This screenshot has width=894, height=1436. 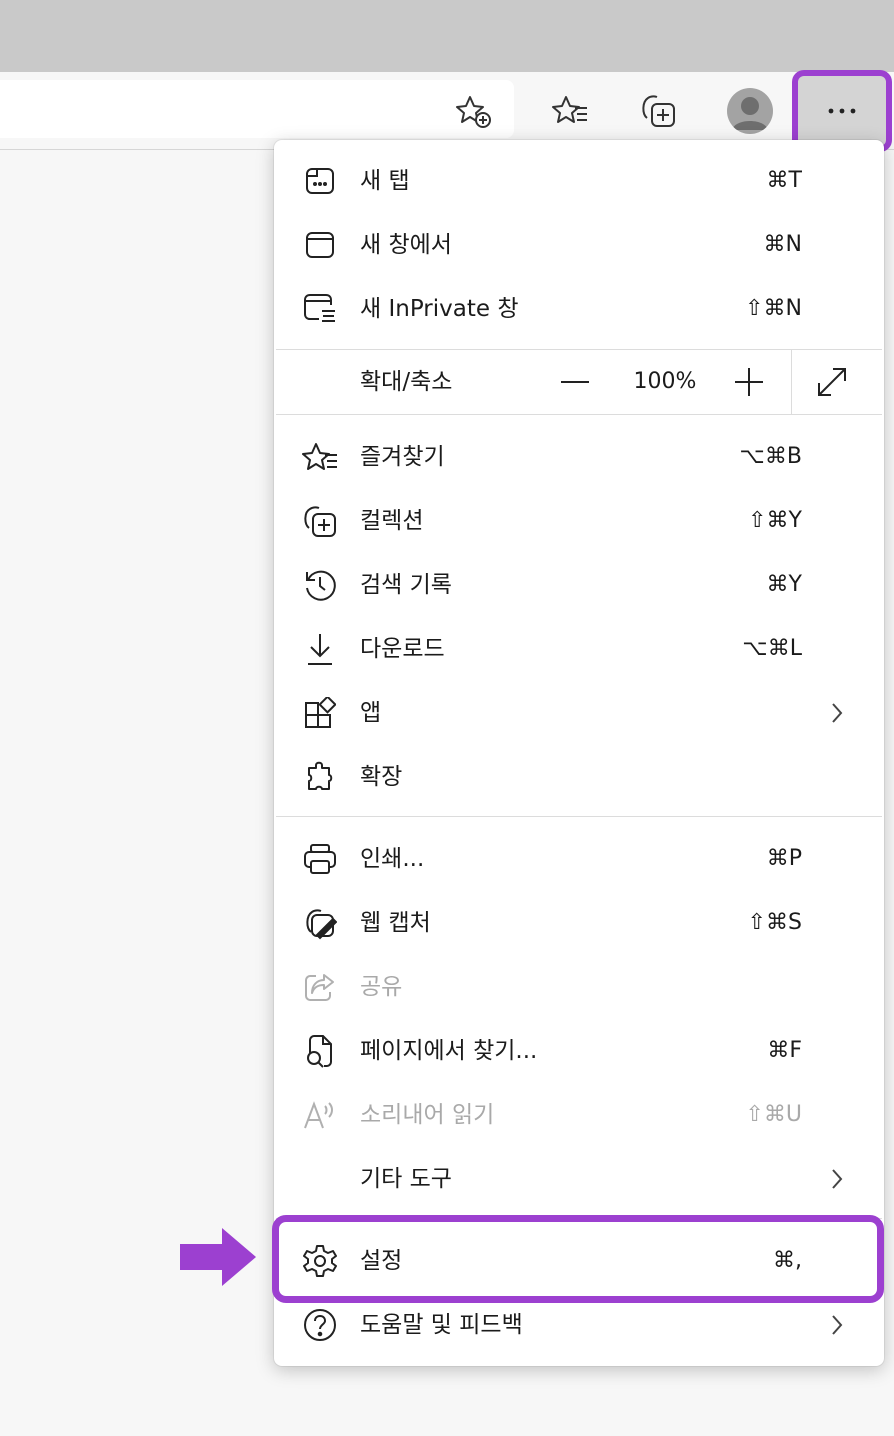 What do you see at coordinates (774, 922) in the screenshot?
I see `menu-item-shortcut: ⇧⌘S` at bounding box center [774, 922].